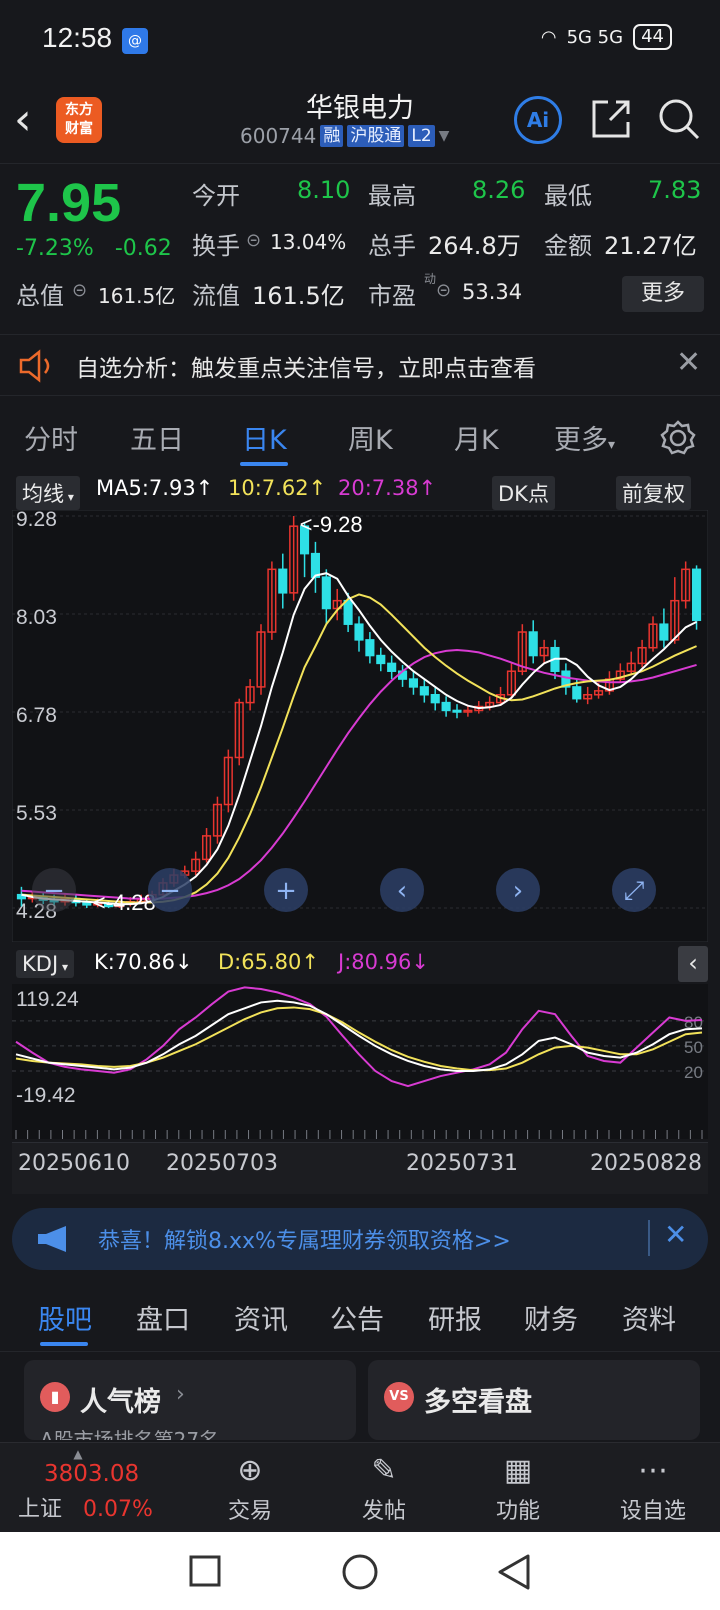 Image resolution: width=720 pixels, height=1610 pixels. Describe the element at coordinates (52, 1239) in the screenshot. I see `megaphone-icon` at that location.